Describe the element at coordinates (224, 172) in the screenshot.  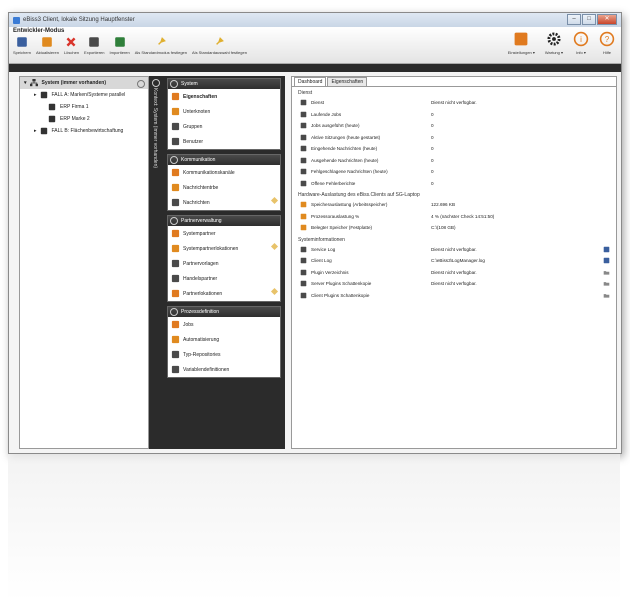
I see `nav-item: Kommunikationskanäle` at that location.